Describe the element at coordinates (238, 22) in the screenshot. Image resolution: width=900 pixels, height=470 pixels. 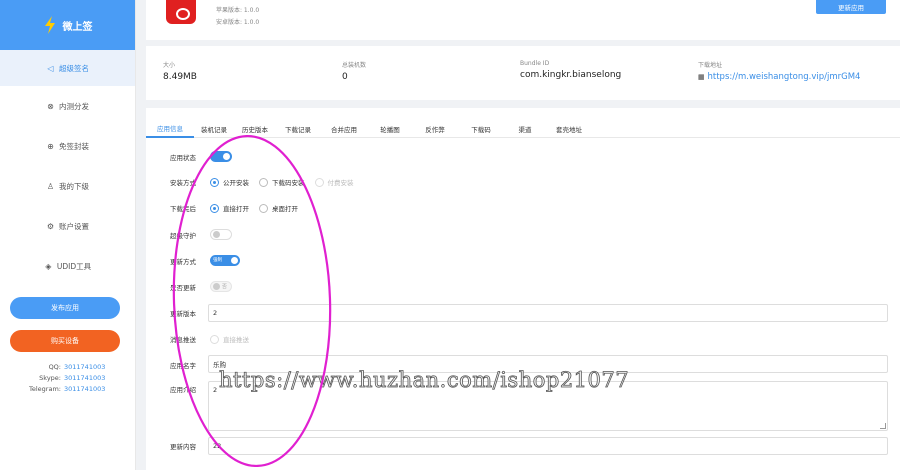
I see `android-version: 安卓版本: 1.0.0` at that location.